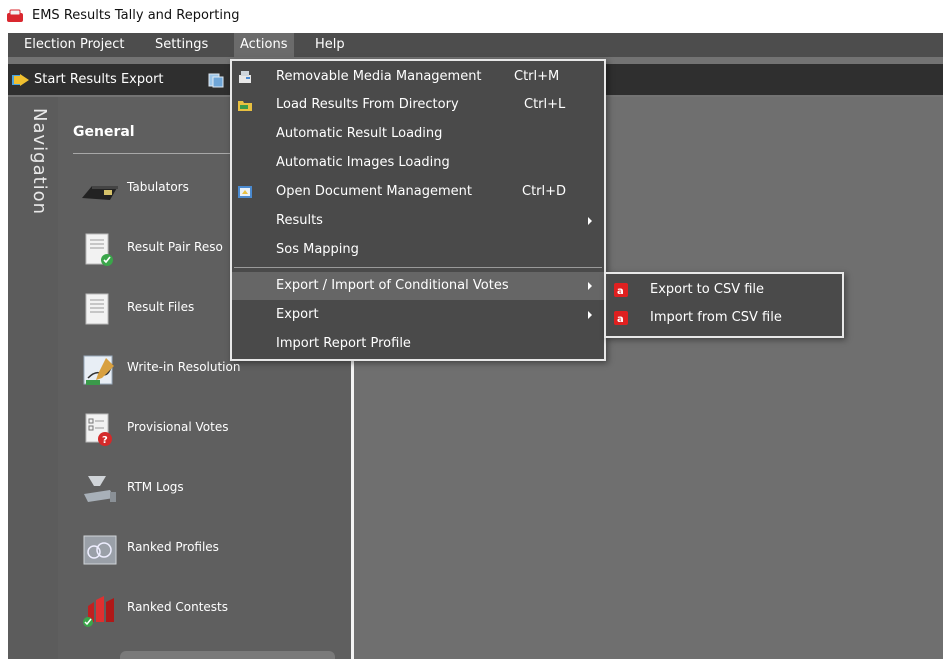 The width and height of the screenshot is (943, 659). I want to click on ranked-profiles-icon, so click(100, 550).